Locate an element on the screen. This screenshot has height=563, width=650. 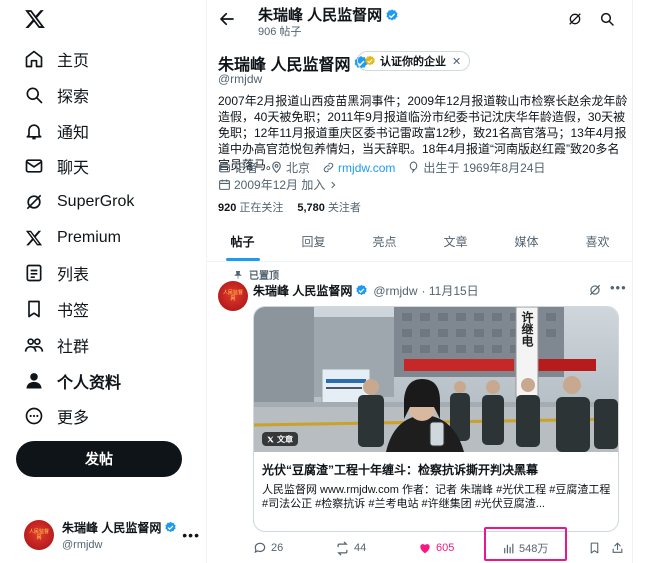
heart-icon is located at coordinates (425, 549).